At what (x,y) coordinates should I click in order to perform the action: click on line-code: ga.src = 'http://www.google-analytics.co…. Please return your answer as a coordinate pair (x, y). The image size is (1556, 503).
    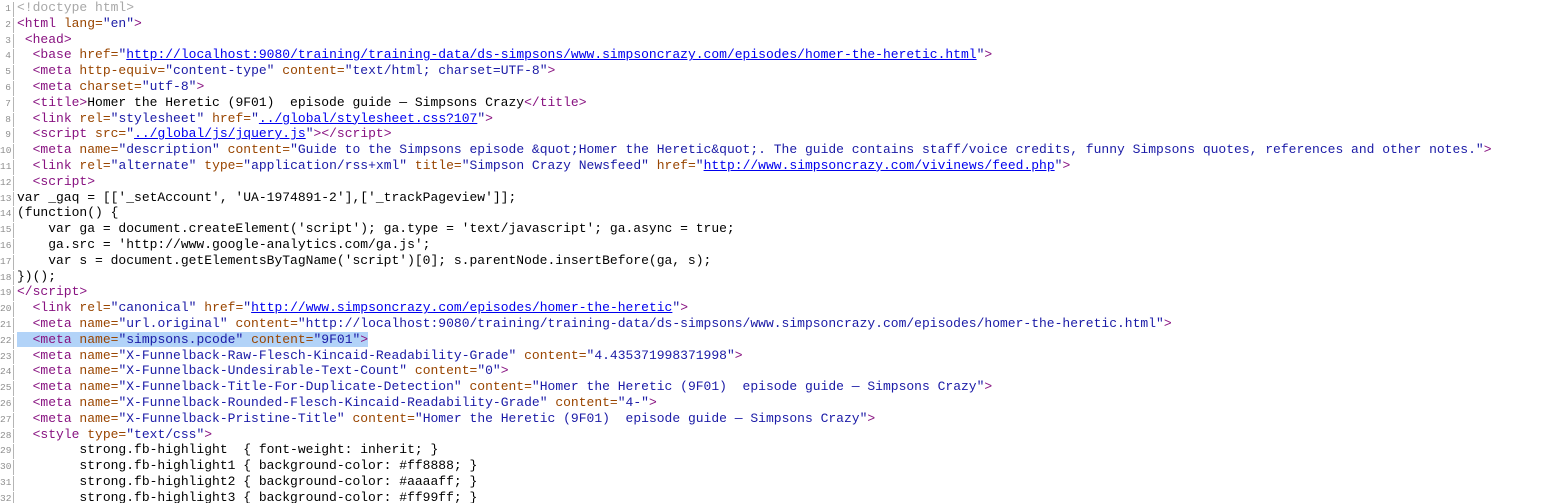
    Looking at the image, I should click on (223, 245).